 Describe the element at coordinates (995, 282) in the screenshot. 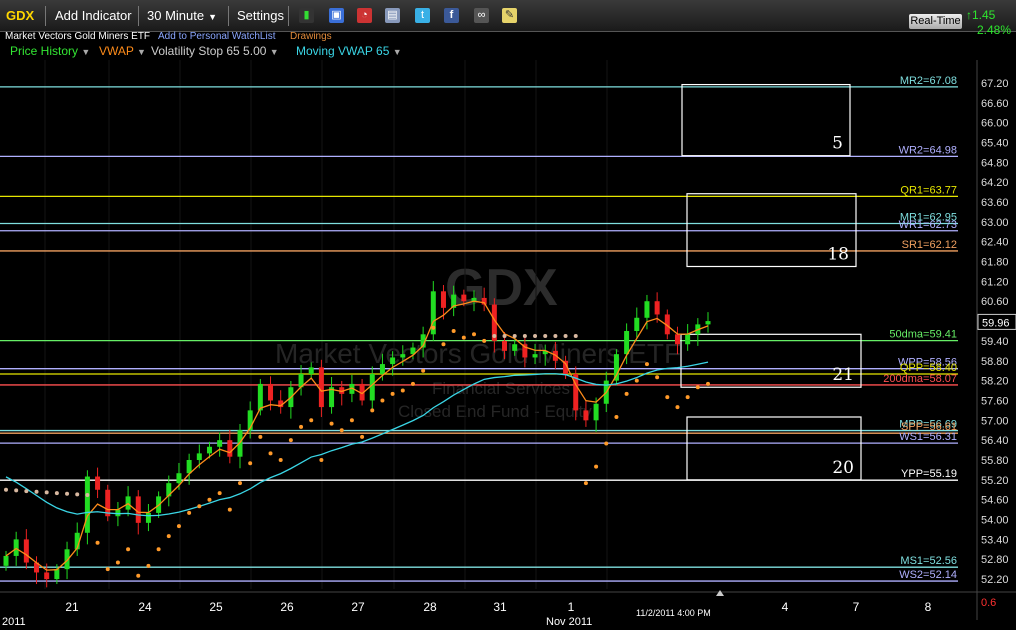

I see `y-tick-label: 61.20` at that location.